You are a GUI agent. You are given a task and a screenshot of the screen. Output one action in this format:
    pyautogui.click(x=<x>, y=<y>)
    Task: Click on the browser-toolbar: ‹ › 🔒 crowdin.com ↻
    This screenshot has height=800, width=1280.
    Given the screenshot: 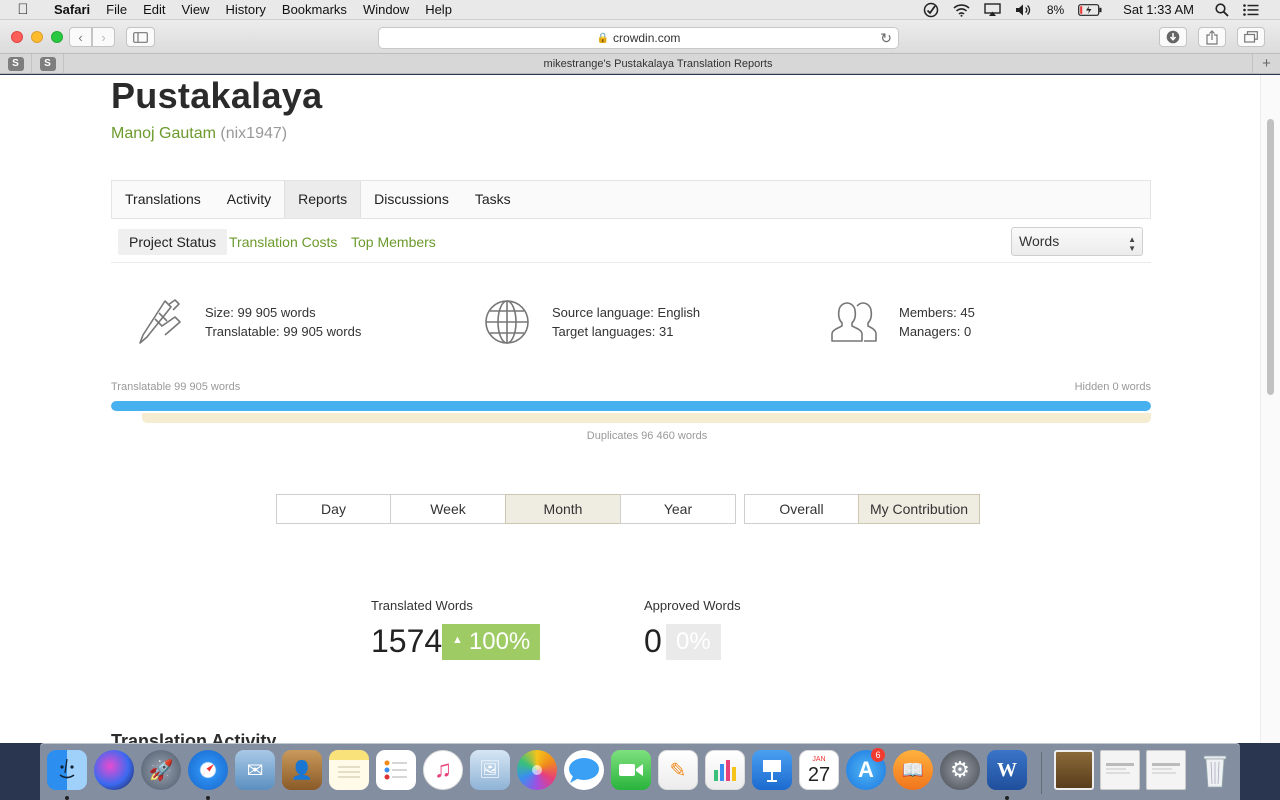 What is the action you would take?
    pyautogui.click(x=640, y=37)
    